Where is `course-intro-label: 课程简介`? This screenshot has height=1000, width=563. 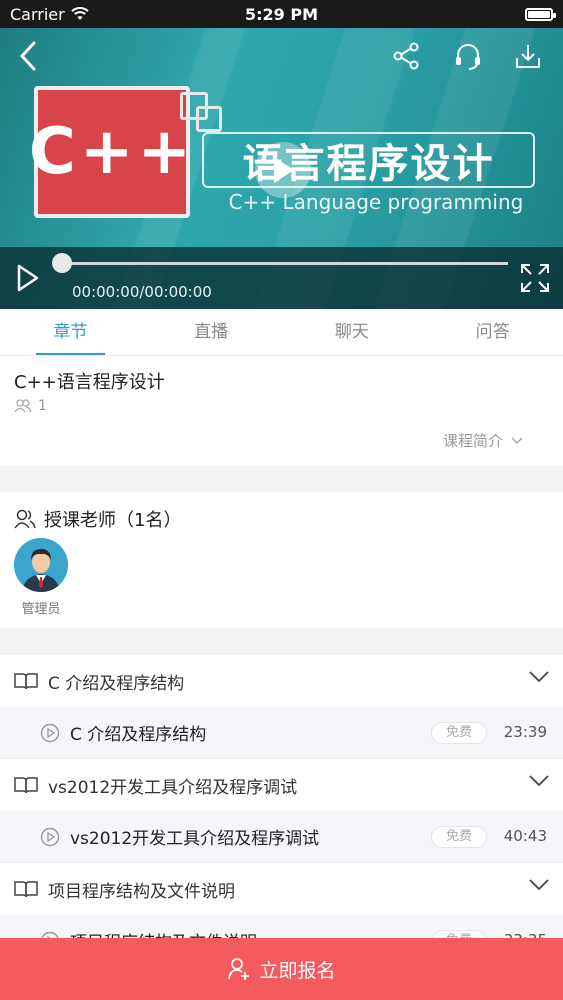
course-intro-label: 课程简介 is located at coordinates (472, 441).